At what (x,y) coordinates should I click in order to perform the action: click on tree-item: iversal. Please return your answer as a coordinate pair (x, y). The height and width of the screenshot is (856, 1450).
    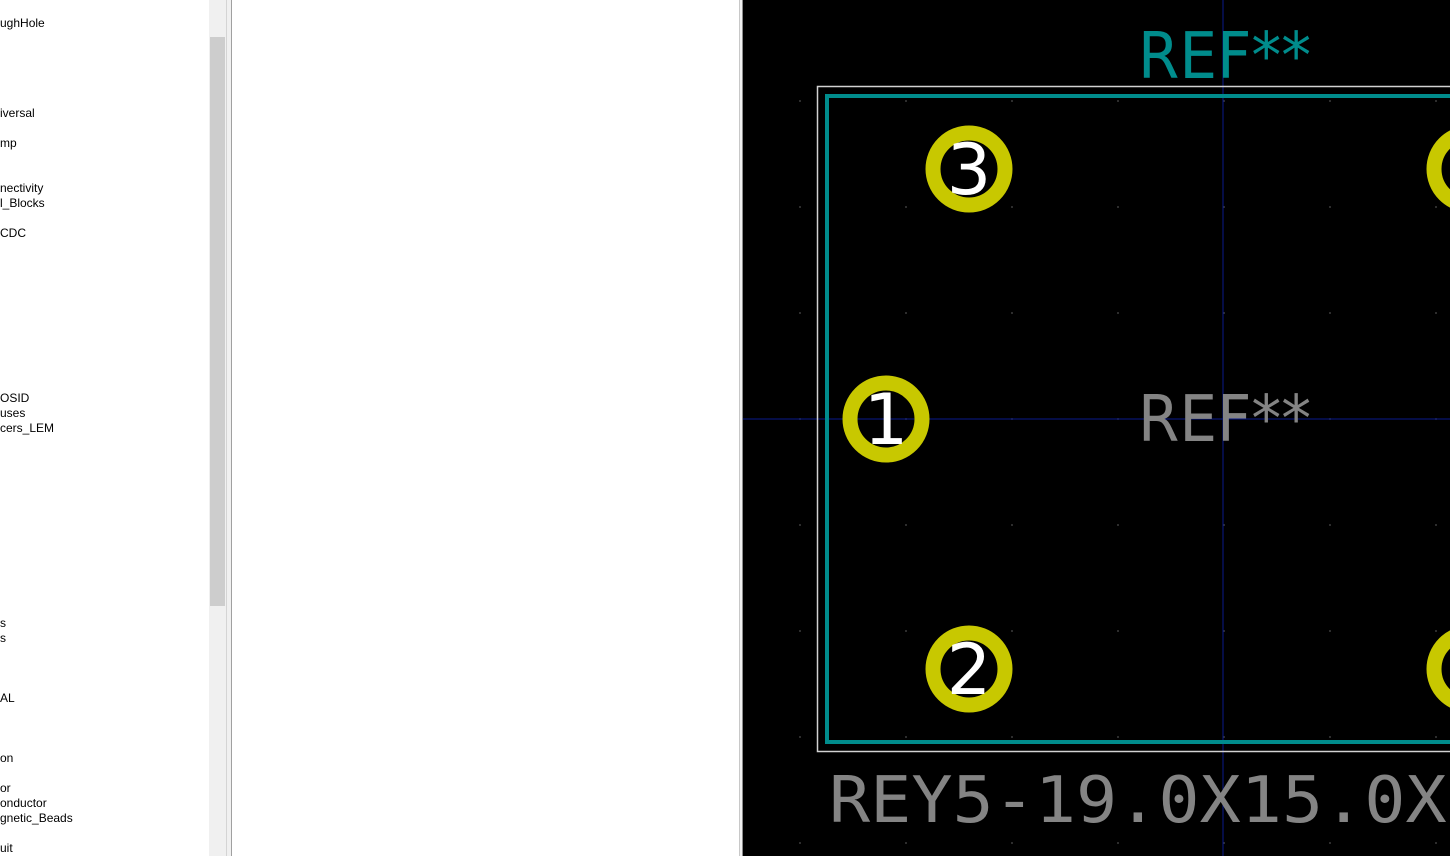
    Looking at the image, I should click on (17, 113).